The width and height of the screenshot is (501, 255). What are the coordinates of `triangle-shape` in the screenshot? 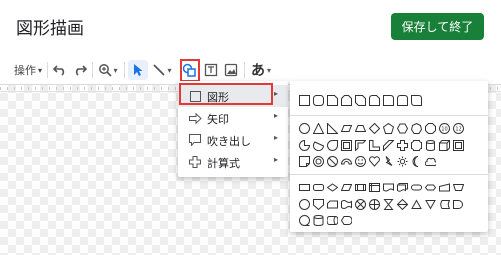 It's located at (318, 128).